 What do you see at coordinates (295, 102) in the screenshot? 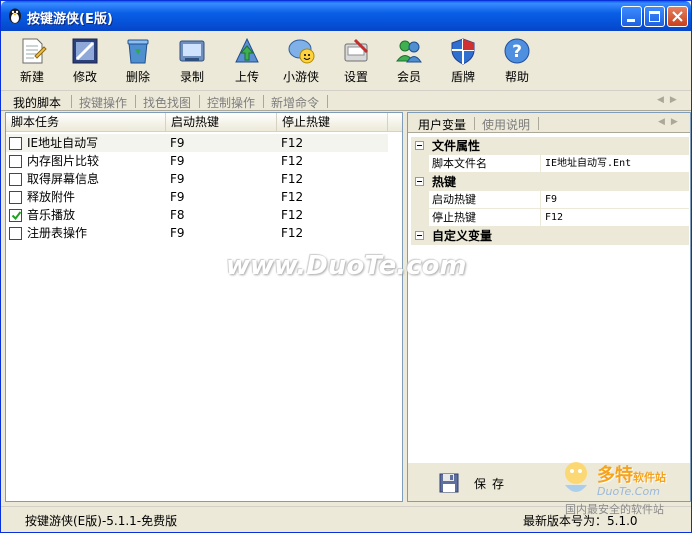
I see `tab-new-commands: 新增命令` at bounding box center [295, 102].